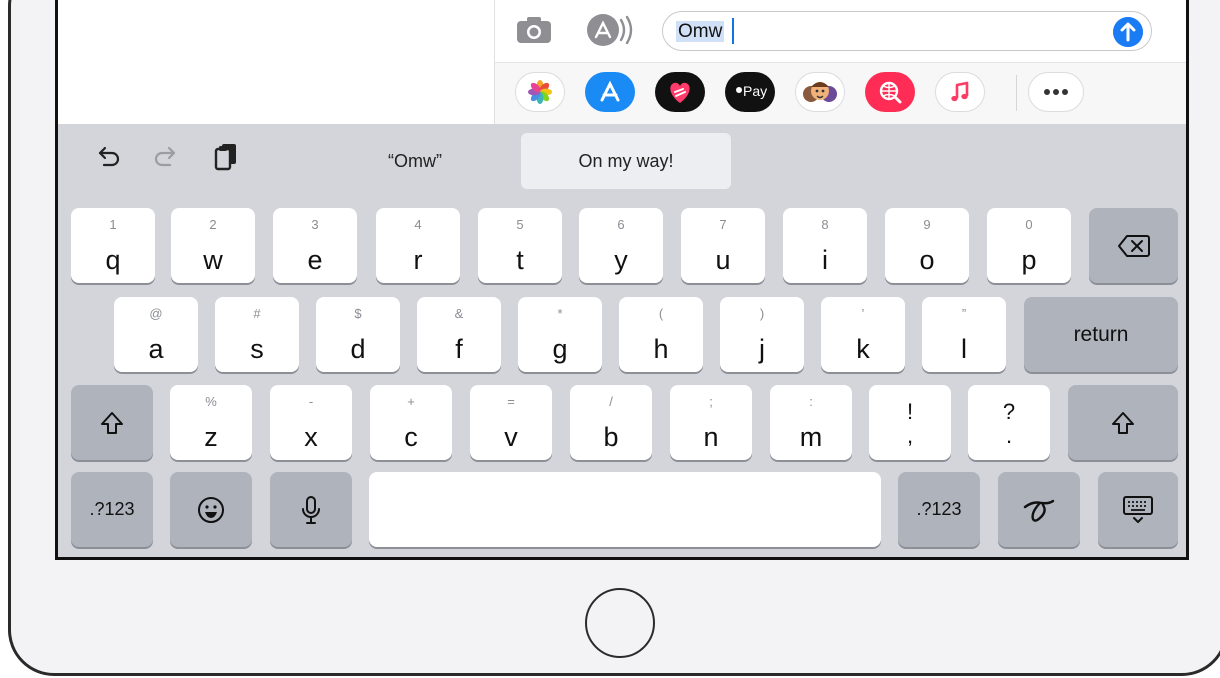  I want to click on app-store-app-icon, so click(610, 92).